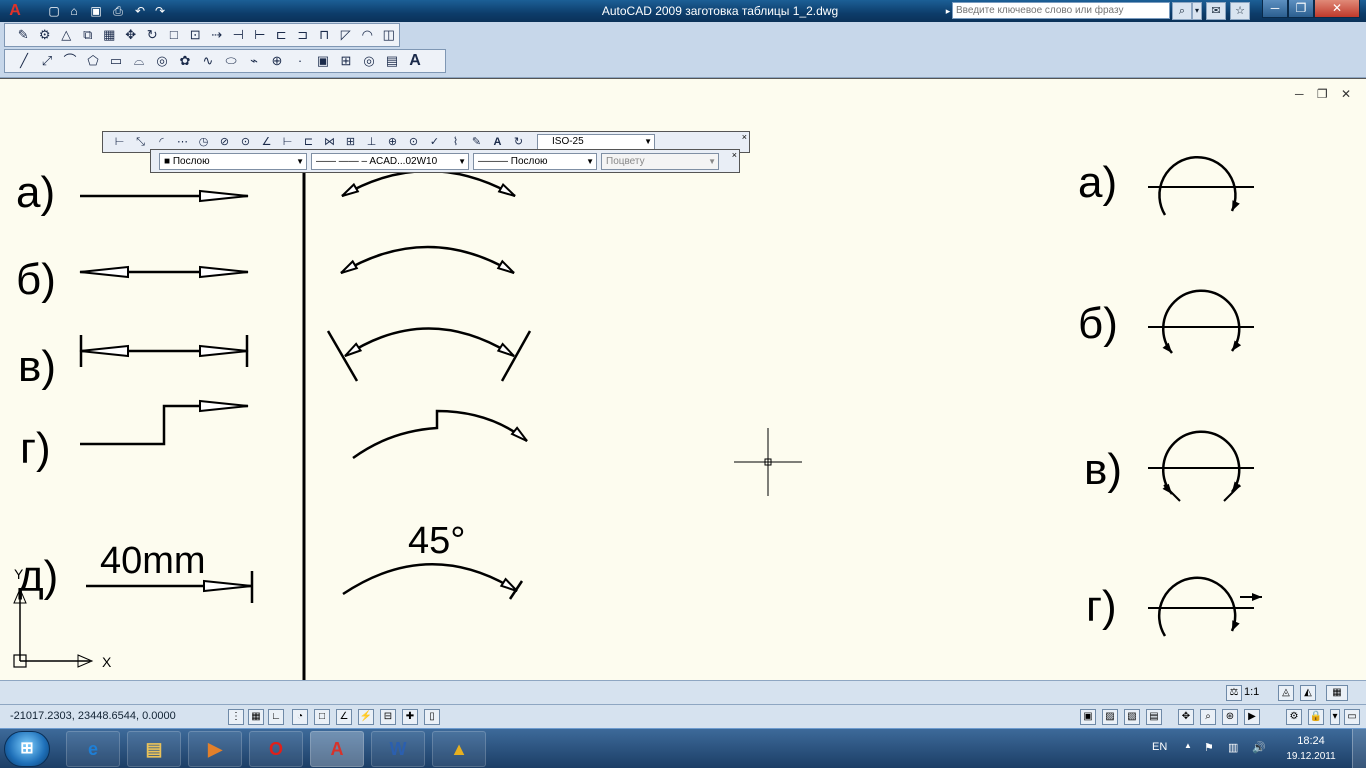 The width and height of the screenshot is (1366, 768). What do you see at coordinates (1088, 717) in the screenshot?
I see `model-space-icon: ▣` at bounding box center [1088, 717].